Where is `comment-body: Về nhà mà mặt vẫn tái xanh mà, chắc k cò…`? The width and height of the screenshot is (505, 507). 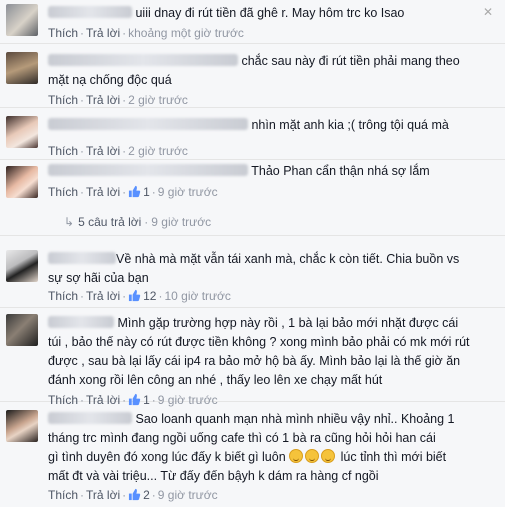 comment-body: Về nhà mà mặt vẫn tái xanh mà, chắc k cò… is located at coordinates (288, 259).